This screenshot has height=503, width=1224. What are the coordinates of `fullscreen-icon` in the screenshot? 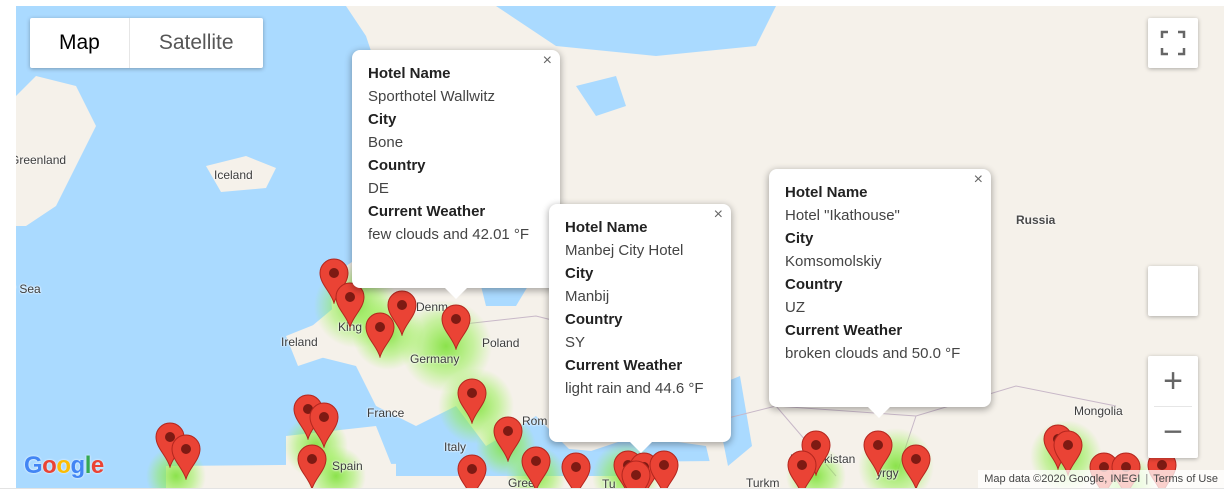 It's located at (1173, 43).